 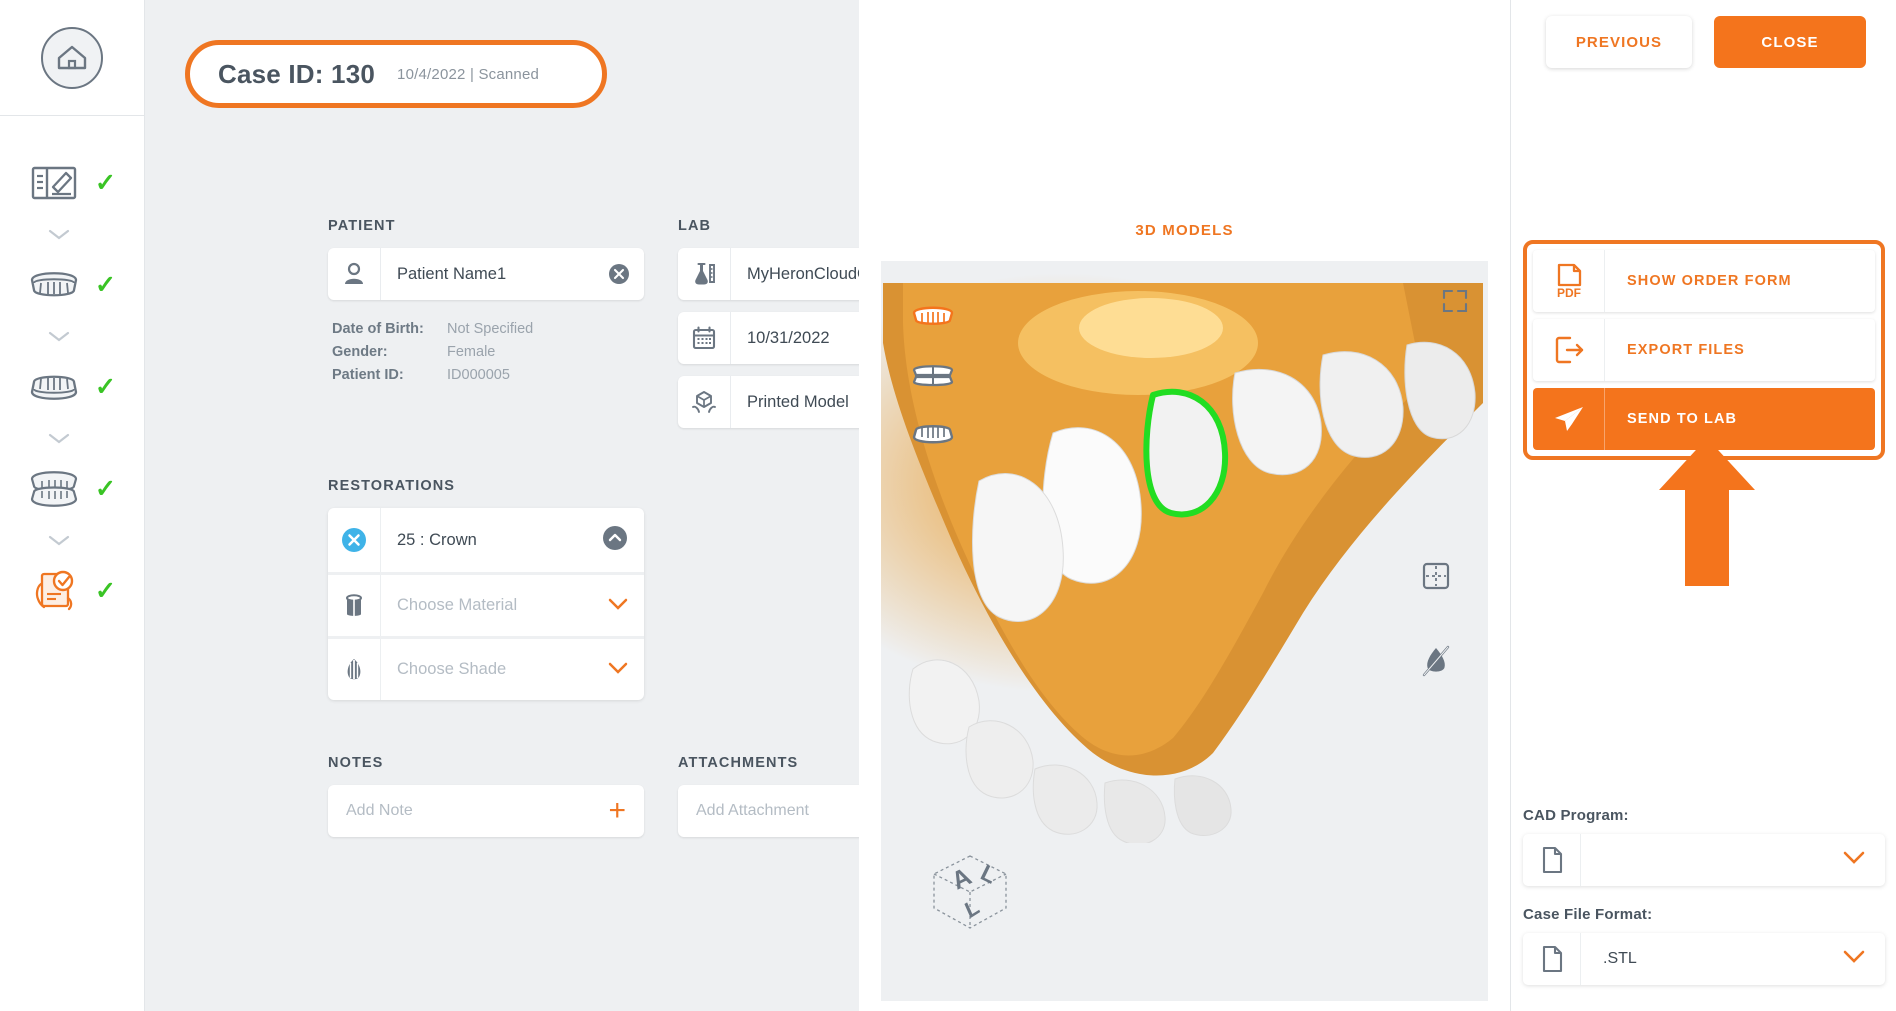 I want to click on sidebar-step-lower-arch: ✓, so click(x=72, y=387).